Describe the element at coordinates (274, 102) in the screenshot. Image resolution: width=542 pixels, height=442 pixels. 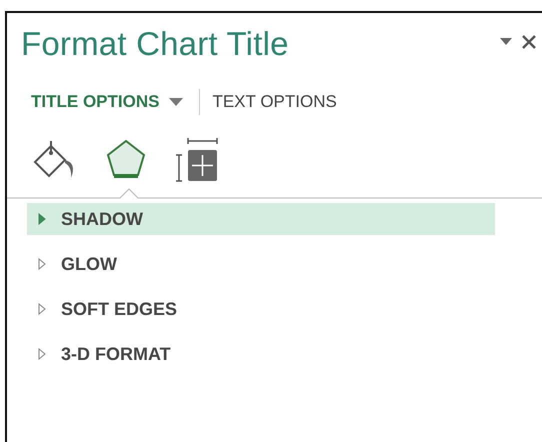
I see `options-tab: TEXT OPTIONS` at that location.